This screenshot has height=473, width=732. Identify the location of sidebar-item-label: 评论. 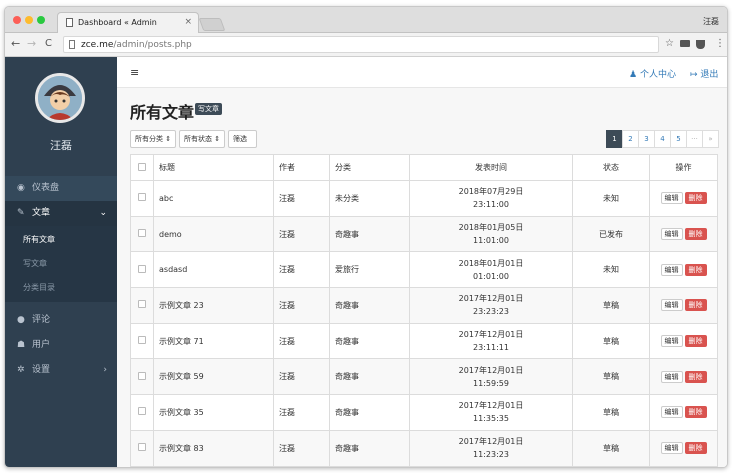
(41, 320).